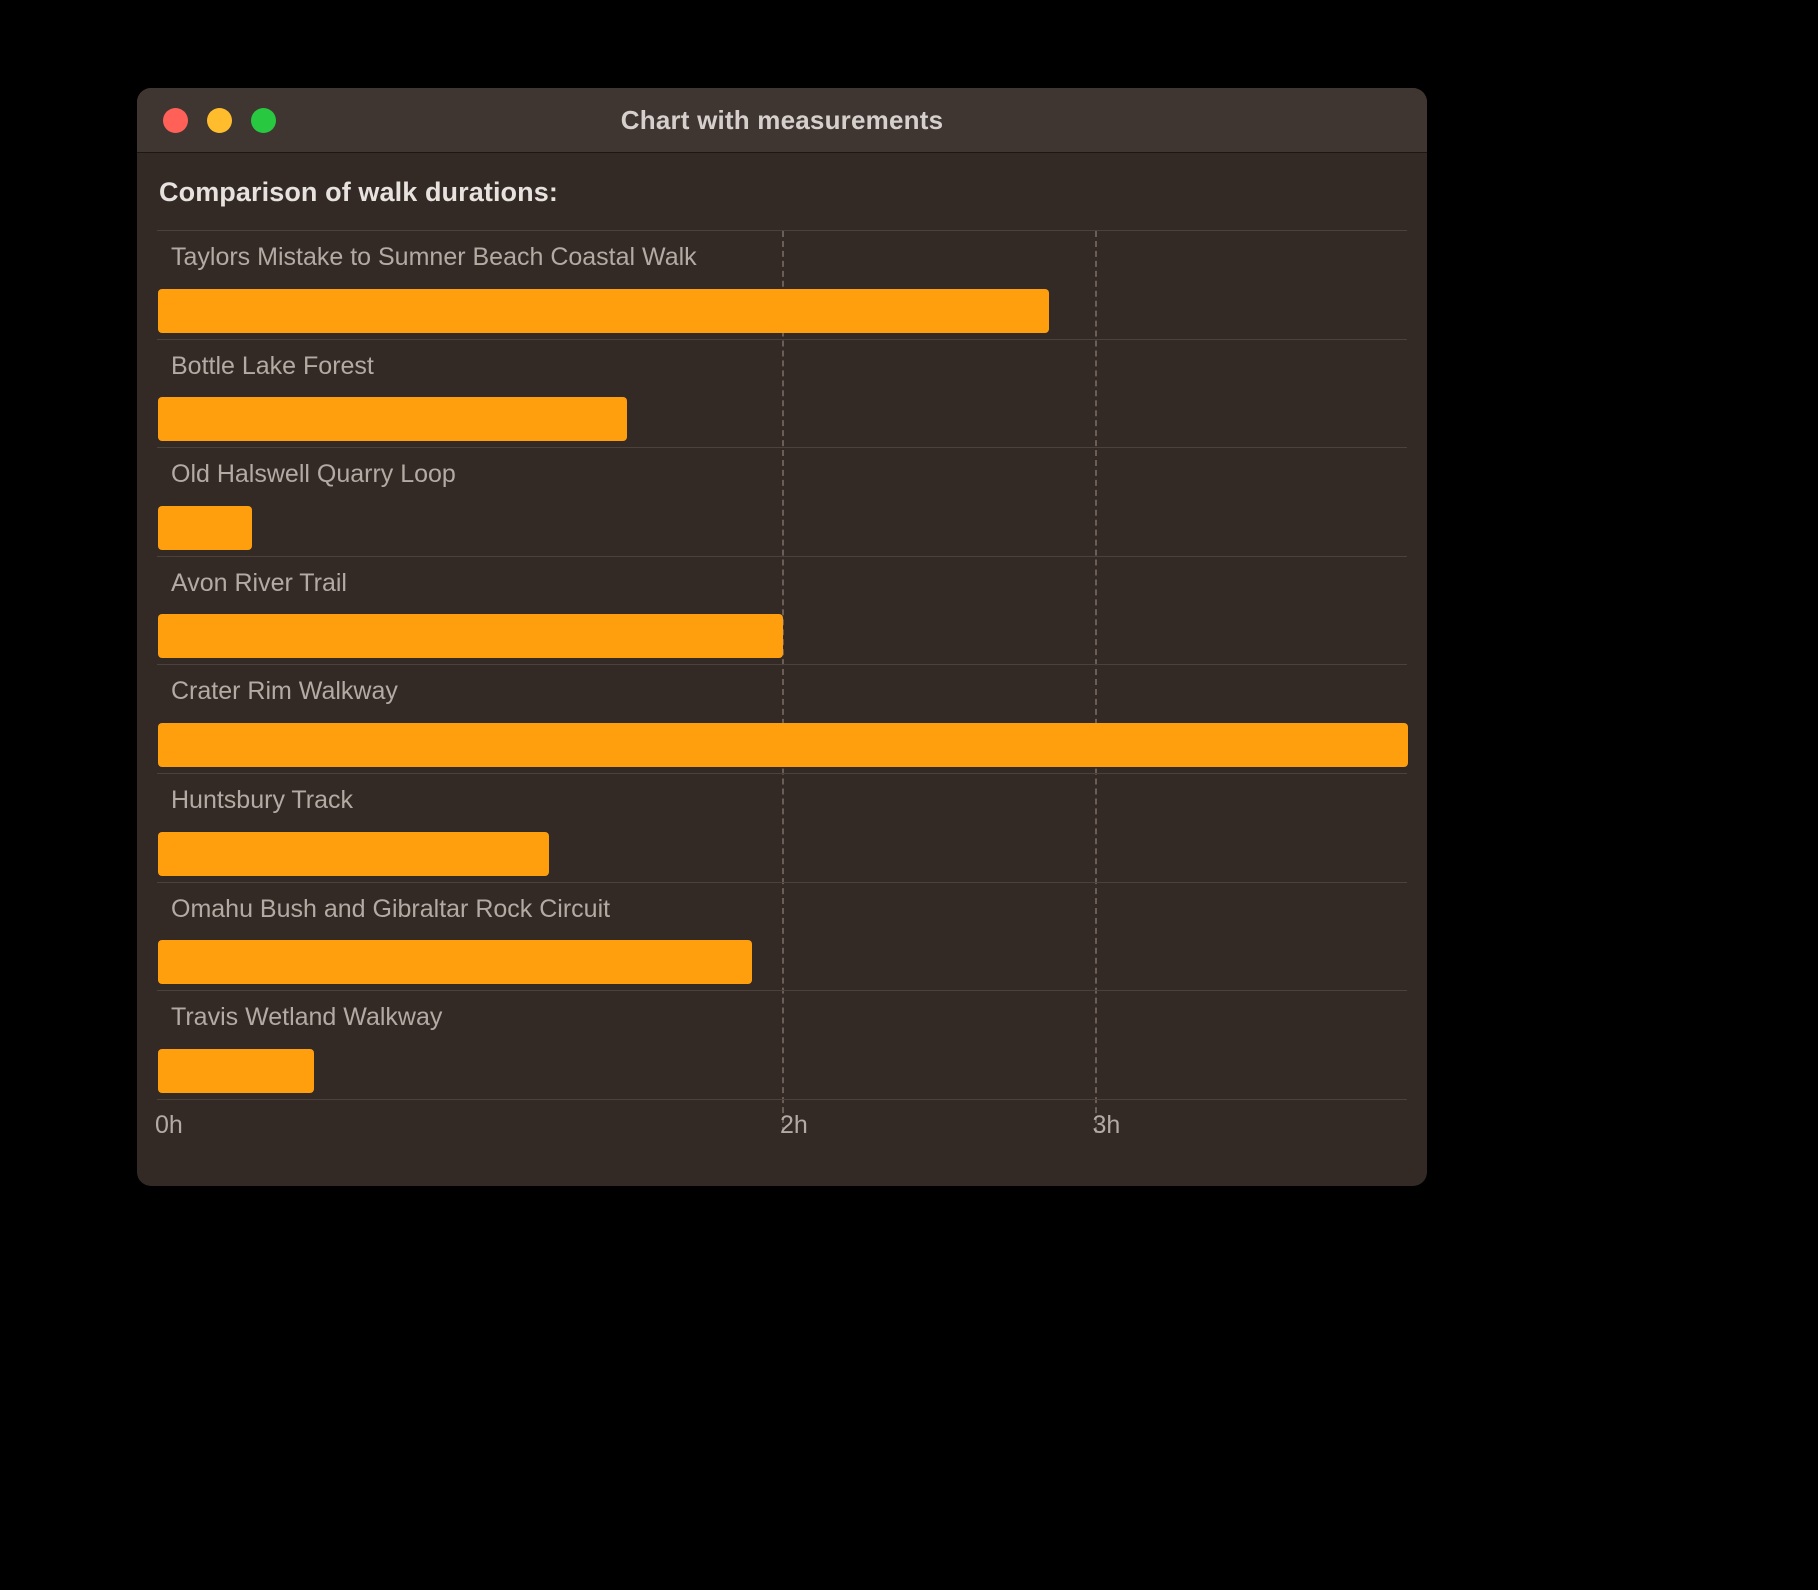 The height and width of the screenshot is (1590, 1818). Describe the element at coordinates (782, 611) in the screenshot. I see `chart-row: Avon River Trail` at that location.